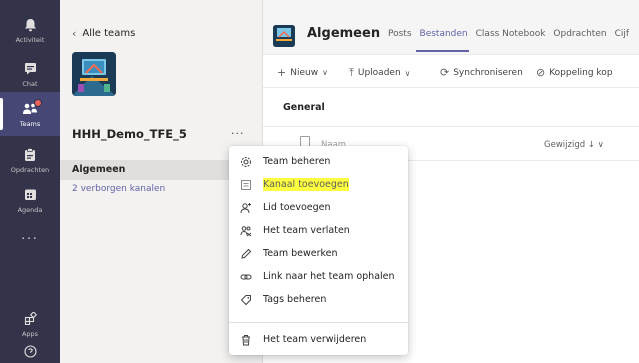 The width and height of the screenshot is (639, 363). Describe the element at coordinates (30, 39) in the screenshot. I see `rail-label: Activiteit` at that location.